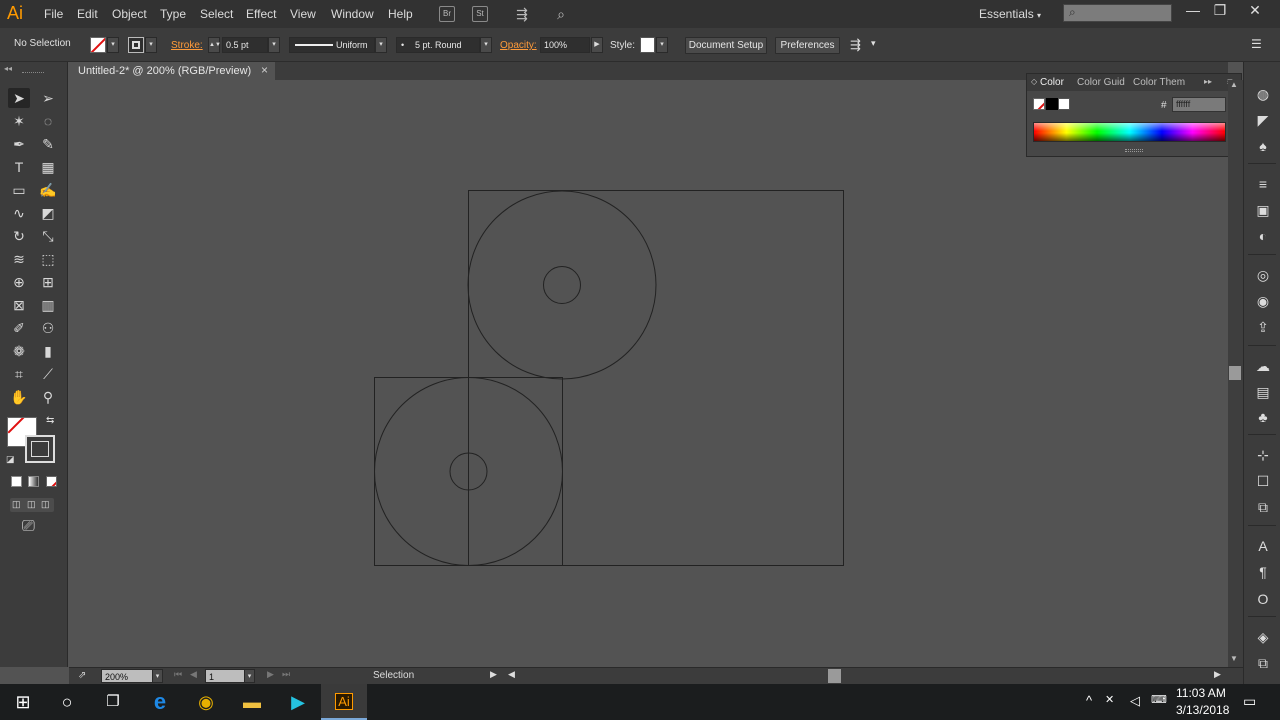 This screenshot has height=720, width=1280. Describe the element at coordinates (1134, 150) in the screenshot. I see `panel-resize-grip` at that location.